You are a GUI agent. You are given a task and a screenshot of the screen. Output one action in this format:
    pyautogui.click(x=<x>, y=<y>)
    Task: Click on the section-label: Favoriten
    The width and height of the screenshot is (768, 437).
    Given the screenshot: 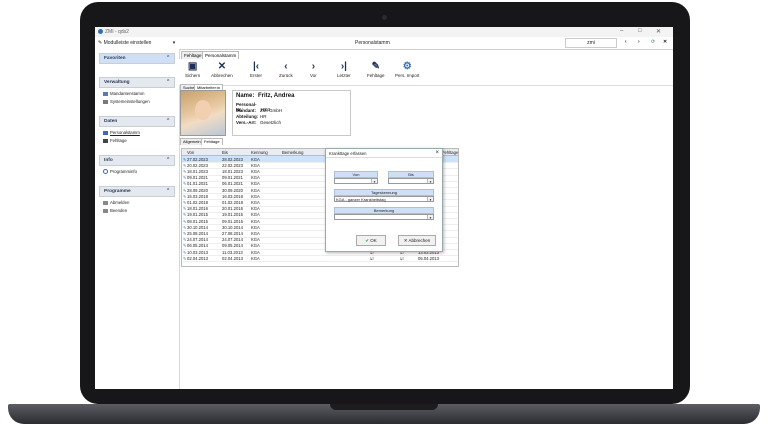 What is the action you would take?
    pyautogui.click(x=115, y=58)
    